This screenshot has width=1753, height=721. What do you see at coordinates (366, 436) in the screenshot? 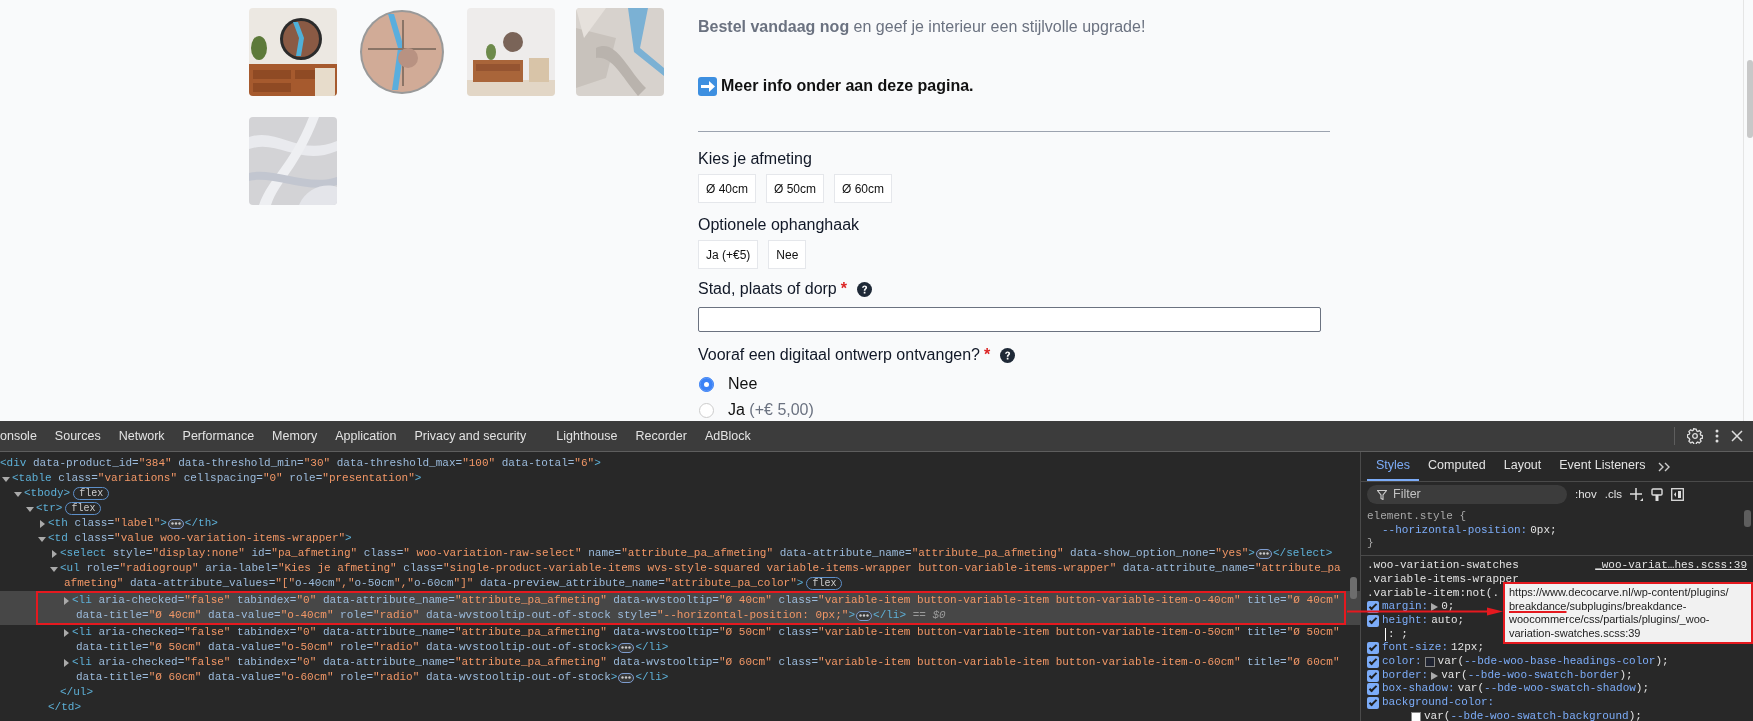
I see `devtools-tab: Application` at bounding box center [366, 436].